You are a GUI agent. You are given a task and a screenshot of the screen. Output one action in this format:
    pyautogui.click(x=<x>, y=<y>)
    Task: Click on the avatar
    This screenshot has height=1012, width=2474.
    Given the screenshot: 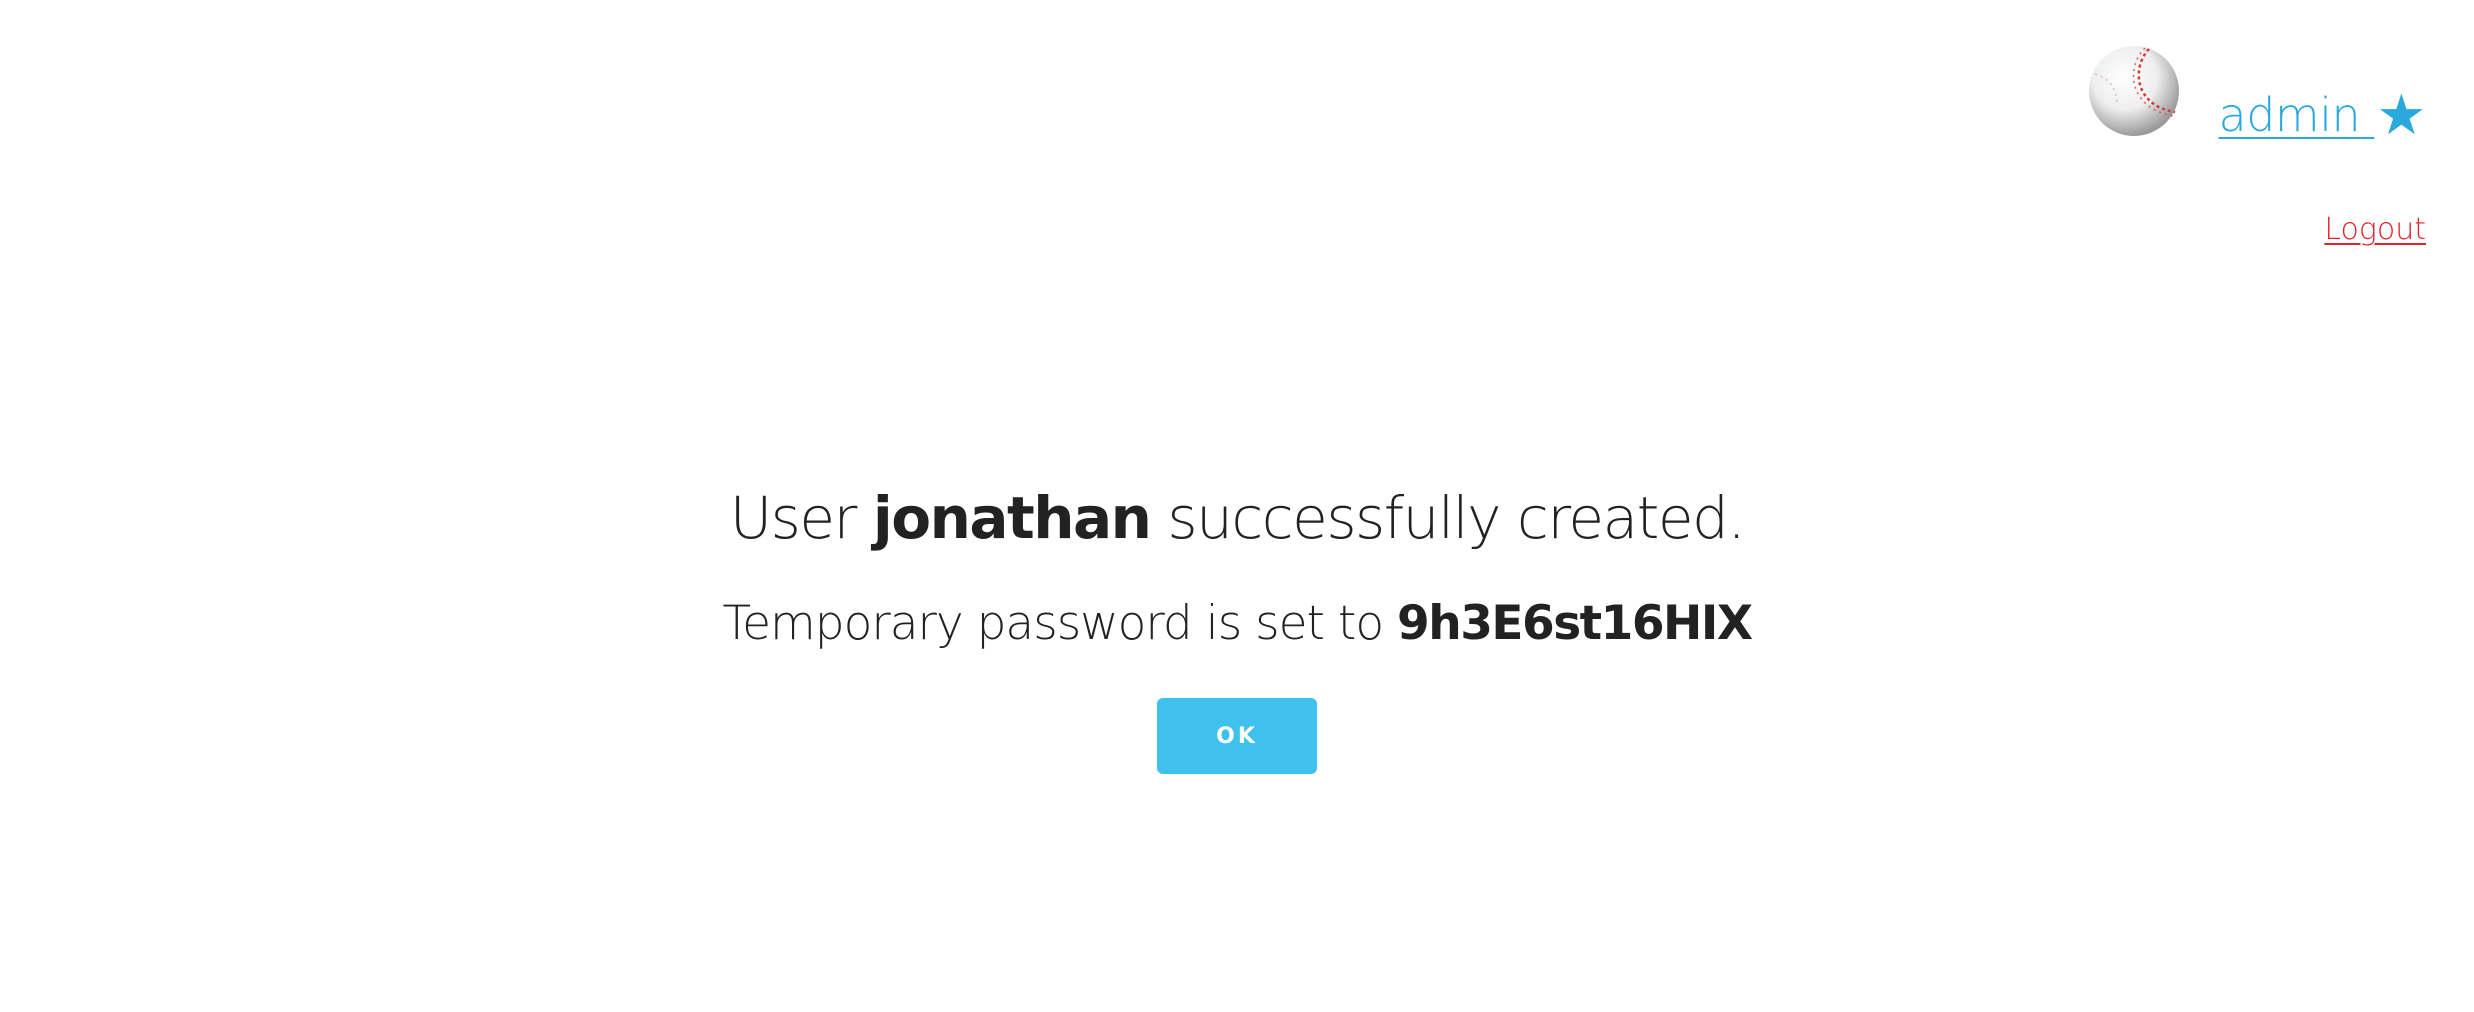 What is the action you would take?
    pyautogui.click(x=2134, y=91)
    